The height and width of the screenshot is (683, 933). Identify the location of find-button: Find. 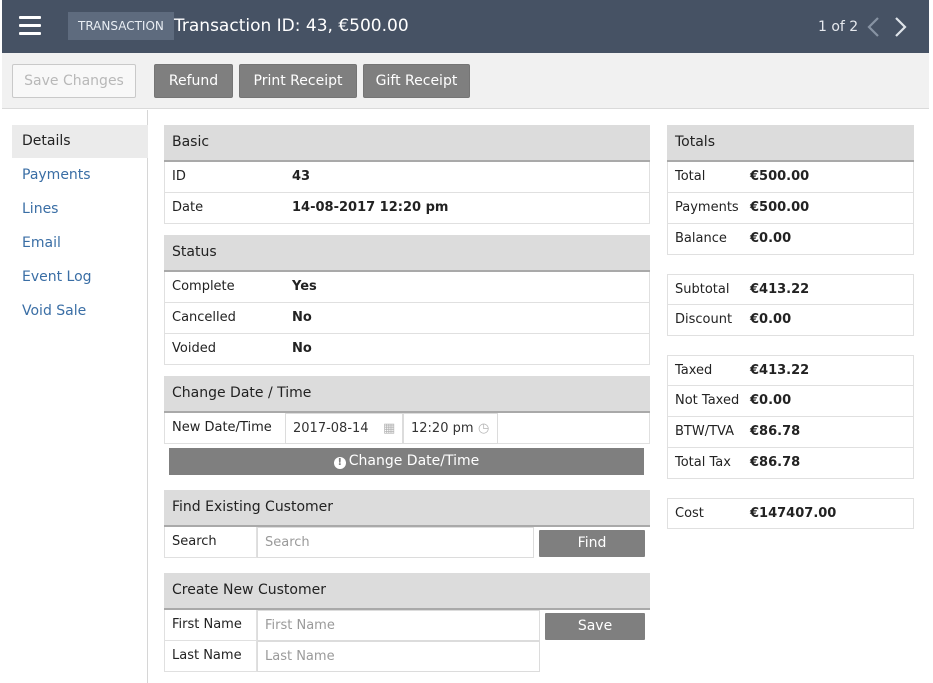
(592, 543).